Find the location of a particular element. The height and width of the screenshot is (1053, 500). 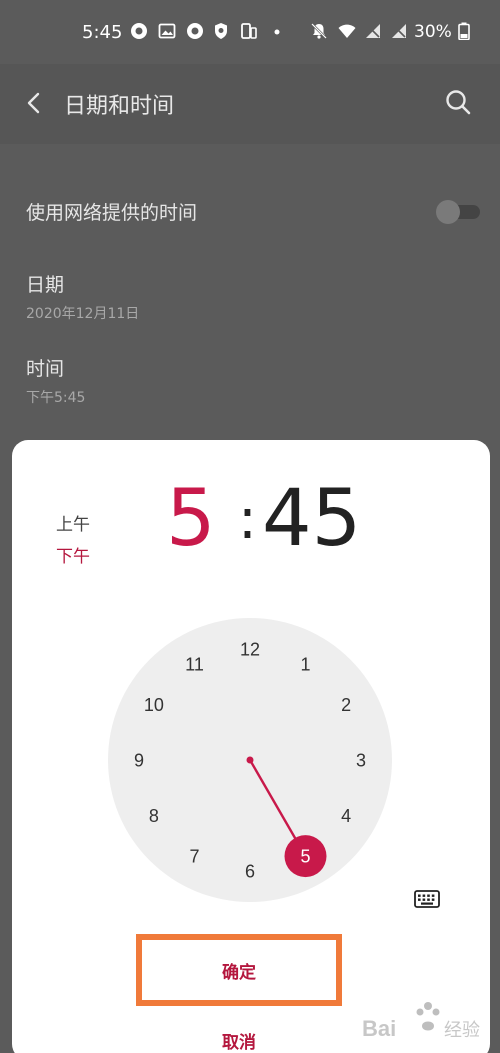

clock-number: 7 is located at coordinates (194, 857).